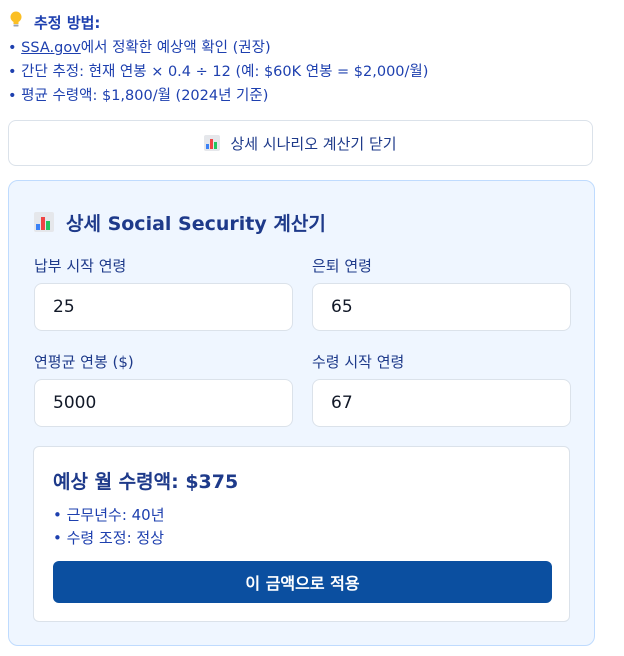 Image resolution: width=624 pixels, height=656 pixels. What do you see at coordinates (163, 403) in the screenshot?
I see `avg-salary-input` at bounding box center [163, 403].